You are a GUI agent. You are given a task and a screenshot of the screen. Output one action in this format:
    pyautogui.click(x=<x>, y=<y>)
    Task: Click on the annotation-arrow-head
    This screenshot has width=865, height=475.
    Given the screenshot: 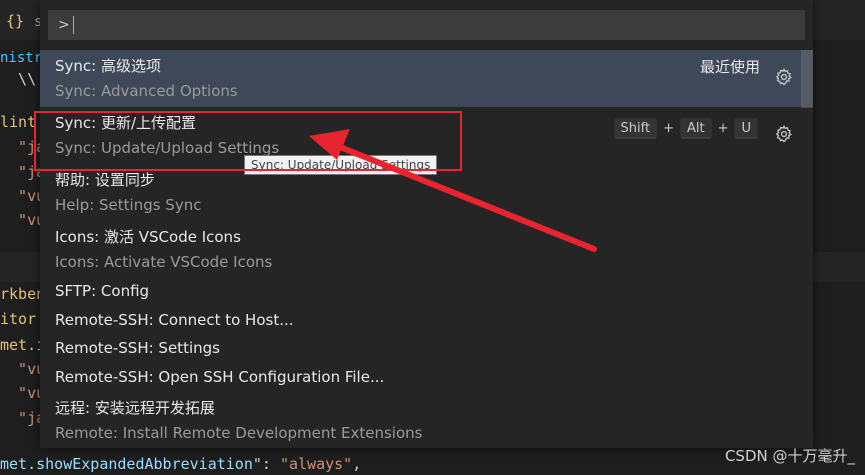 What is the action you would take?
    pyautogui.click(x=329, y=144)
    